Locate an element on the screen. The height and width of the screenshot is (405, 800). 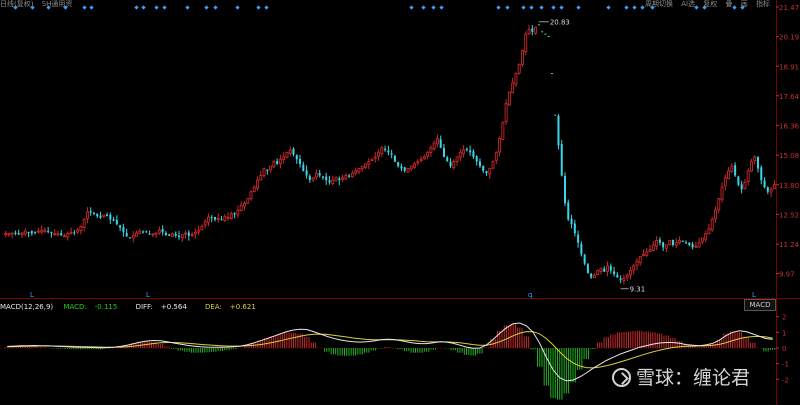
high-label: 20.83 is located at coordinates (560, 22).